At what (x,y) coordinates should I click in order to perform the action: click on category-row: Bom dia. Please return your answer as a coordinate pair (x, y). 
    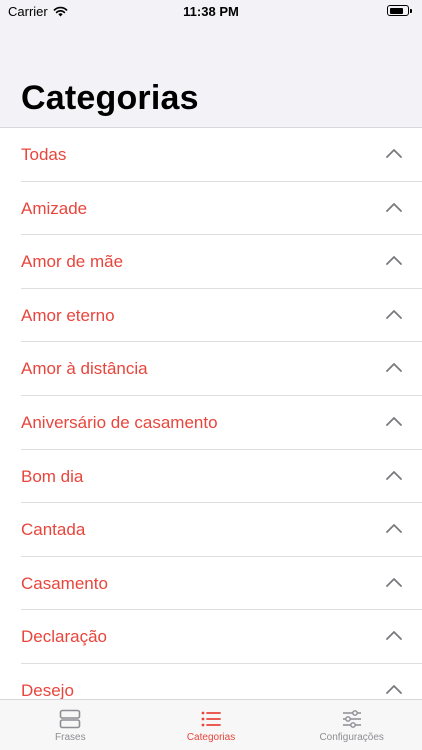
    Looking at the image, I should click on (221, 477).